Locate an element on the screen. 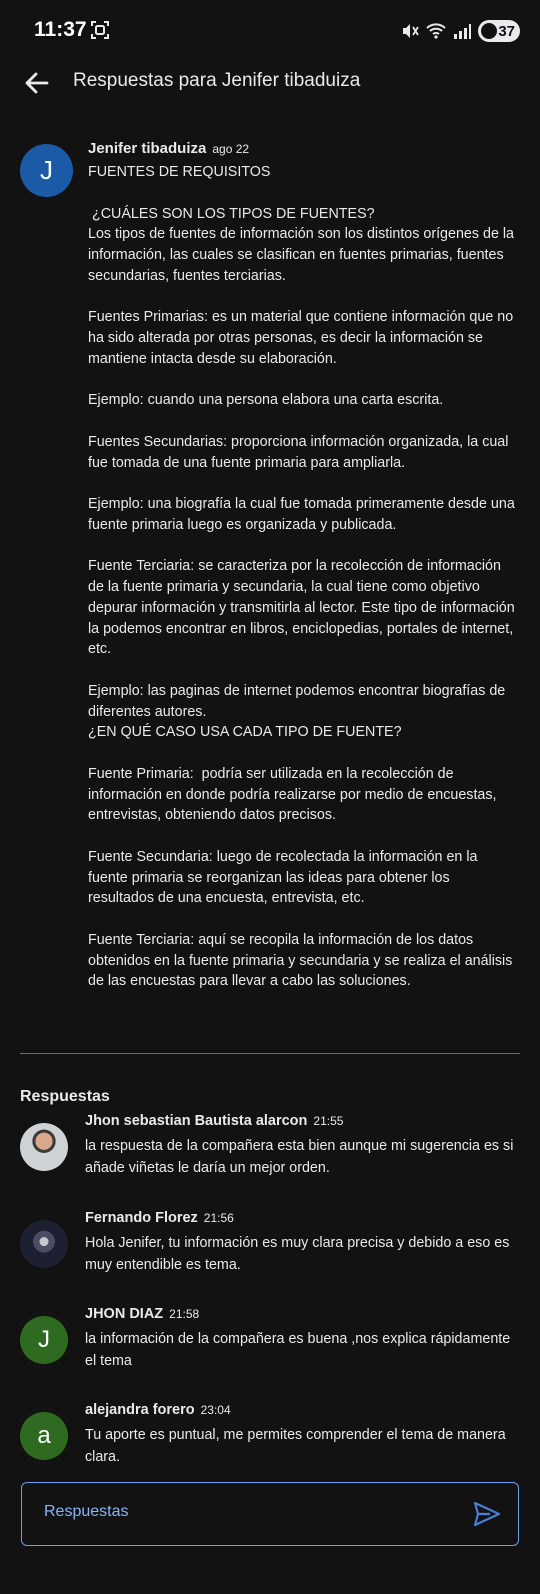 The height and width of the screenshot is (1594, 540). reply-author: alejandra forero is located at coordinates (140, 1410).